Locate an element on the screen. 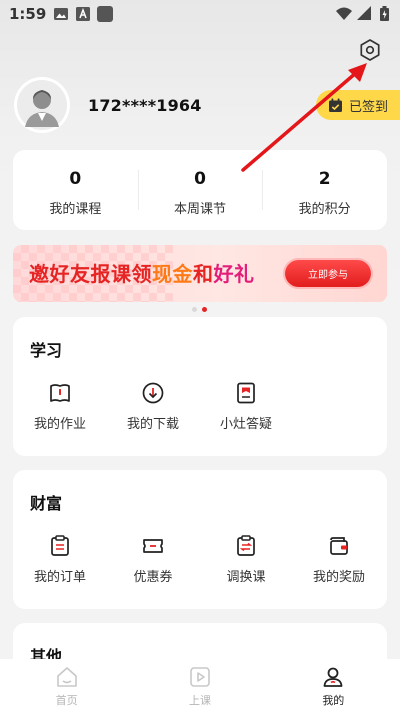 Image resolution: width=400 pixels, height=711 pixels. home-icon is located at coordinates (67, 677).